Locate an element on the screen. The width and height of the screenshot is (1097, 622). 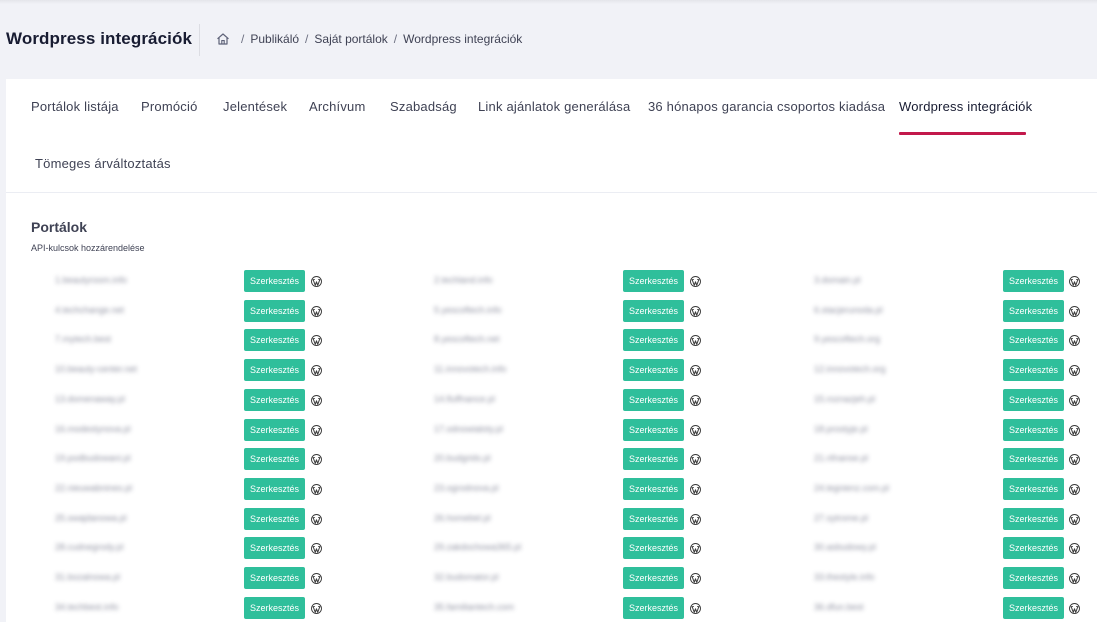
tab-tomeges-arvaltoztatas: Tömeges árváltoztatás is located at coordinates (103, 163).